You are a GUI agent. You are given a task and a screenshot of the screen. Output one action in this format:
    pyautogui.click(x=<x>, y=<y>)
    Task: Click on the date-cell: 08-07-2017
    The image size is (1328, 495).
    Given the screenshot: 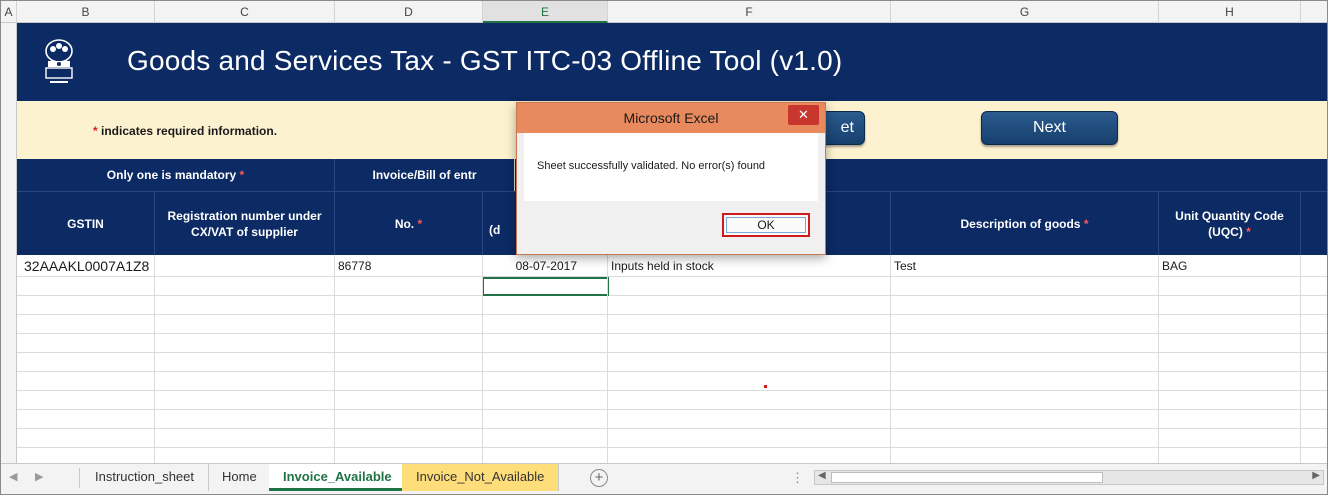 What is the action you would take?
    pyautogui.click(x=545, y=266)
    